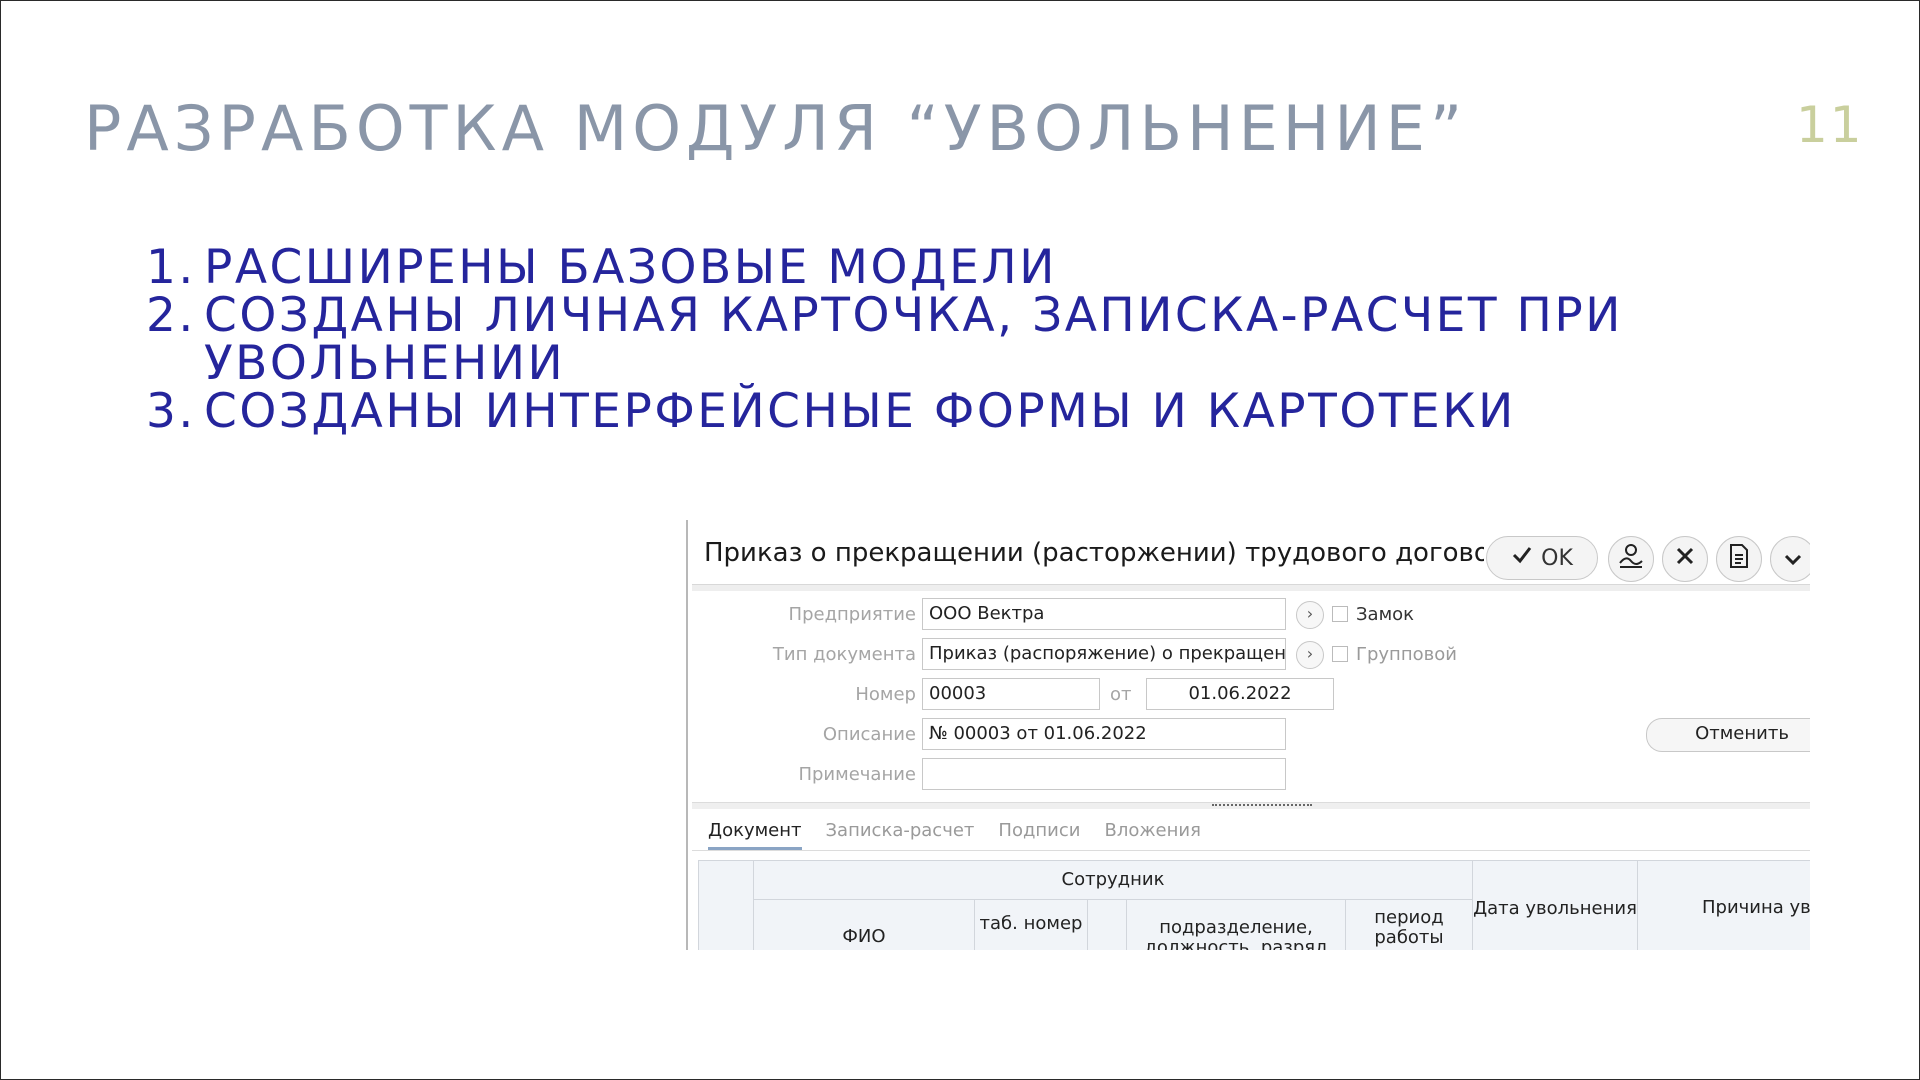 The image size is (1920, 1080). Describe the element at coordinates (885, 694) in the screenshot. I see `number-label: Номер` at that location.